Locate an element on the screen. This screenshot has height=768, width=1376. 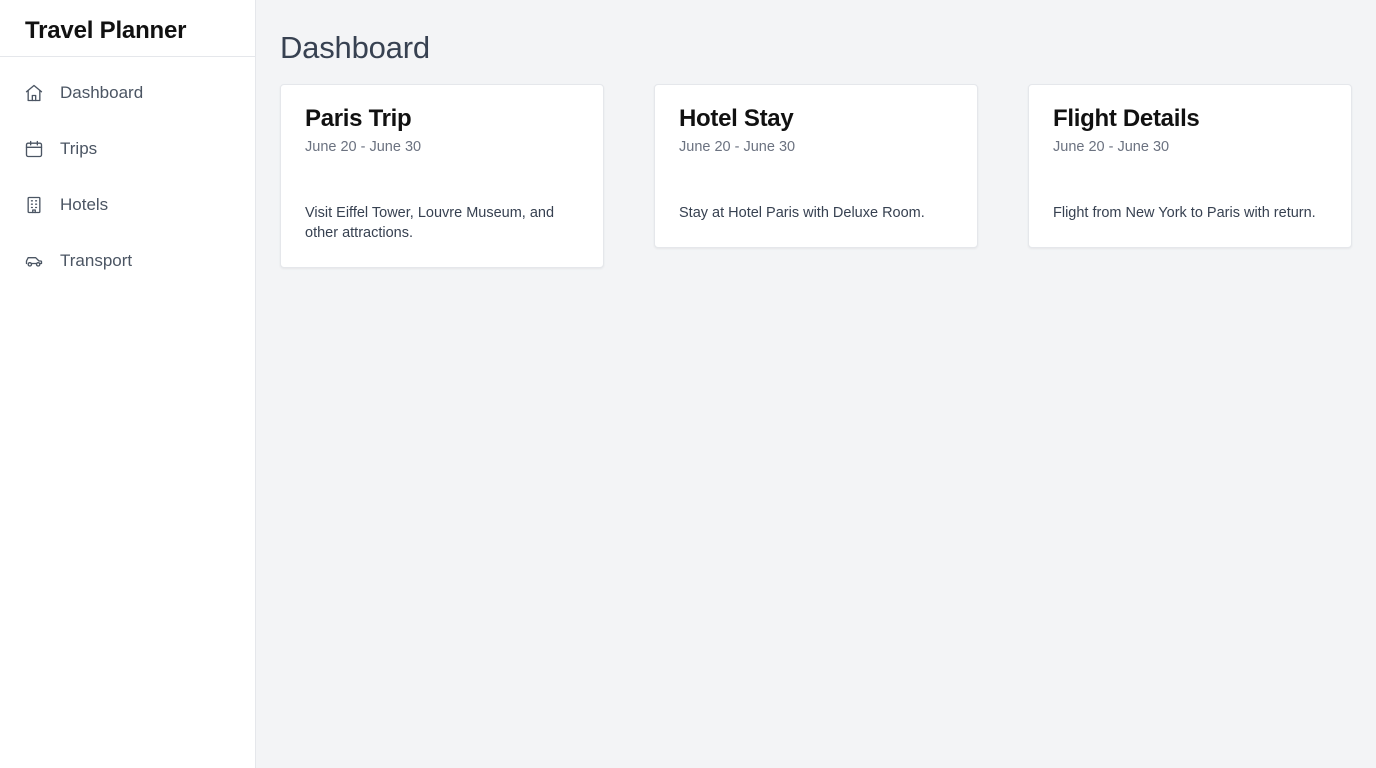
card-title: Paris Trip is located at coordinates (358, 118).